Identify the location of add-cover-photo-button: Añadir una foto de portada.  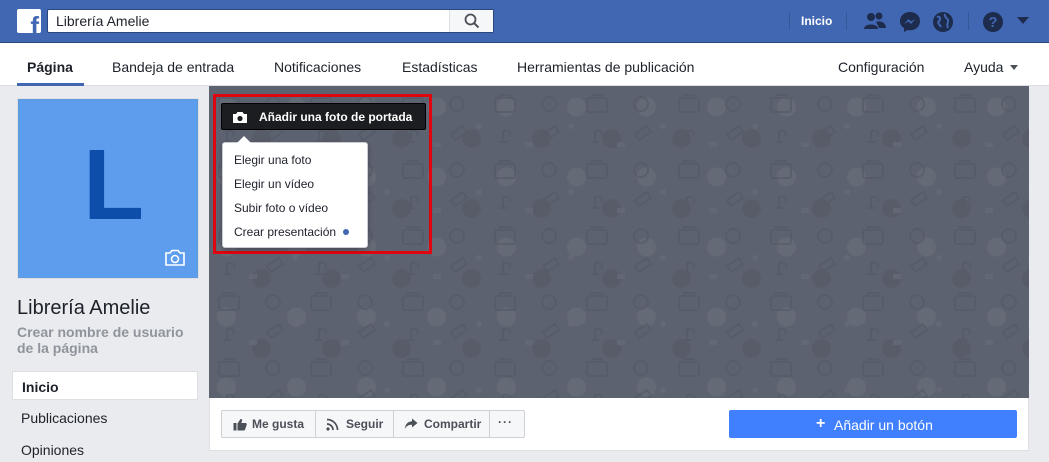
(323, 116).